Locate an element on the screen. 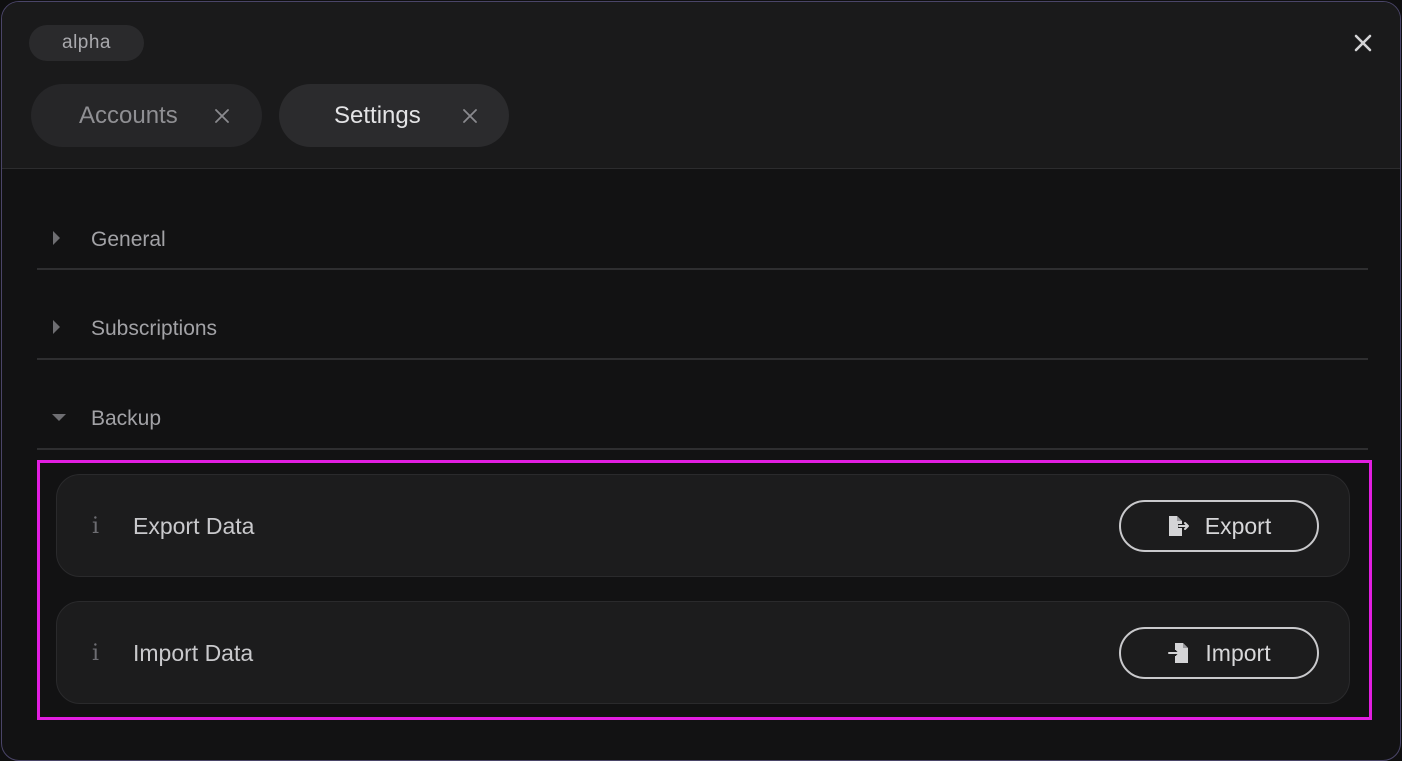  close-window-button is located at coordinates (1363, 43).